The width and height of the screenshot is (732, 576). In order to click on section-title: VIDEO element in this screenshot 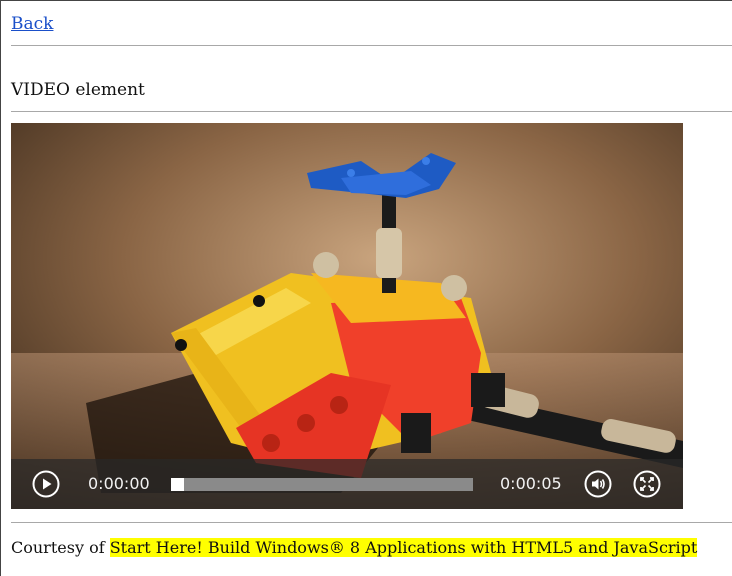, I will do `click(78, 90)`.